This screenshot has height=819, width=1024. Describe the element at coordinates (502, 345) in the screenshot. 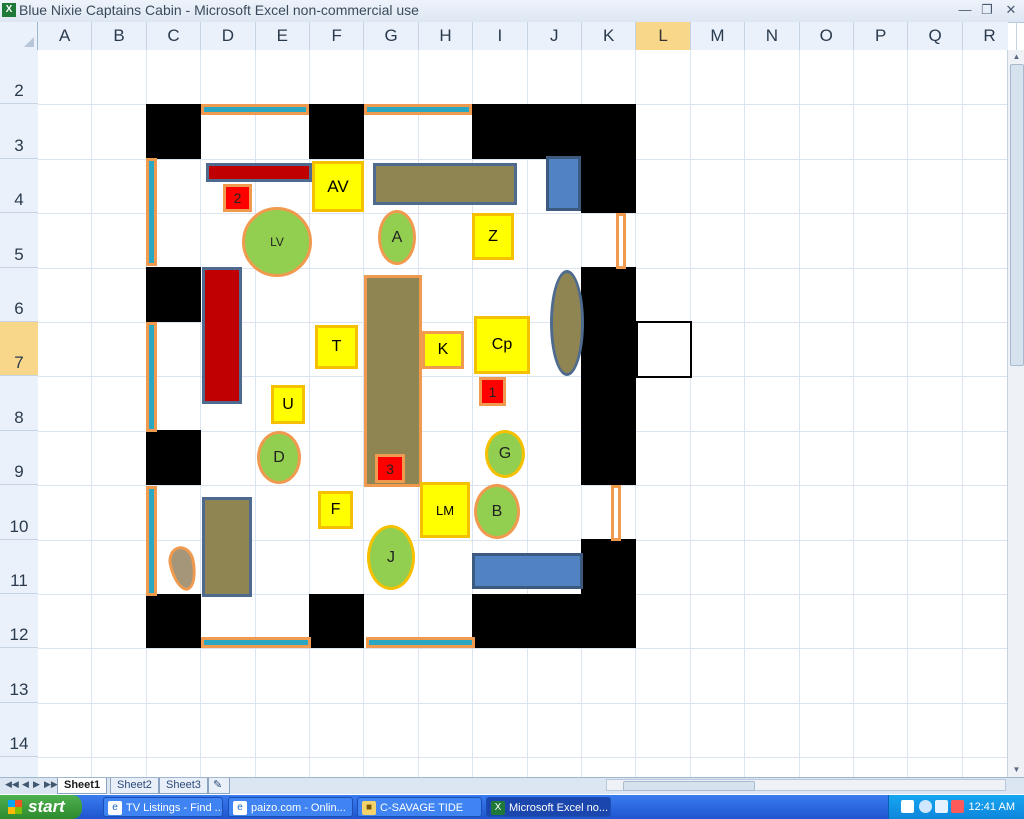

I see `token-cp: Cp` at that location.